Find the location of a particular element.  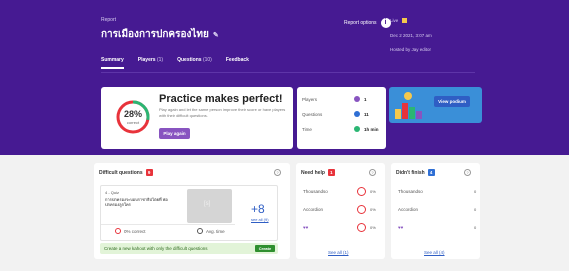

tab-players: Players (1) is located at coordinates (150, 63).